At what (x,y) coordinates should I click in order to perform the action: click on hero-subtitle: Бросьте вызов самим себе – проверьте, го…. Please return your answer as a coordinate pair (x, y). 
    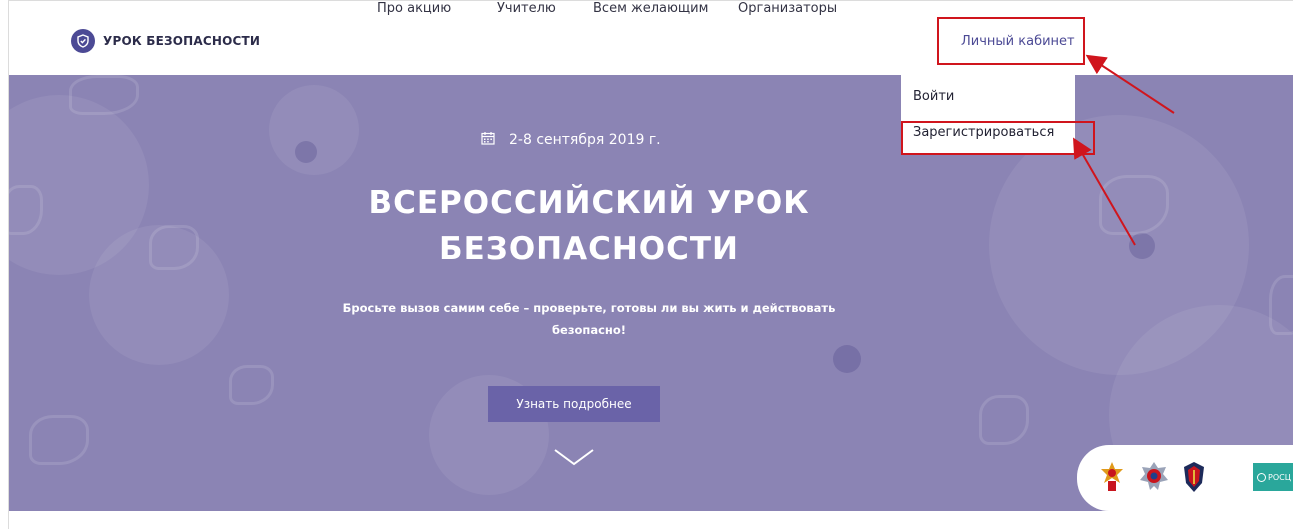
    Looking at the image, I should click on (589, 319).